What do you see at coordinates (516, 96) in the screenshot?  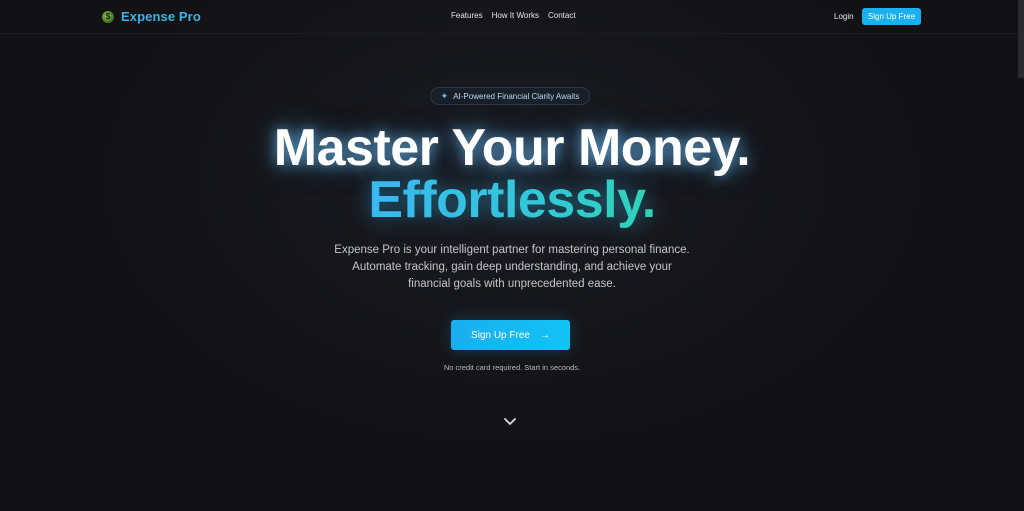 I see `badge-text: AI-Powered Financial Clarity Awaits` at bounding box center [516, 96].